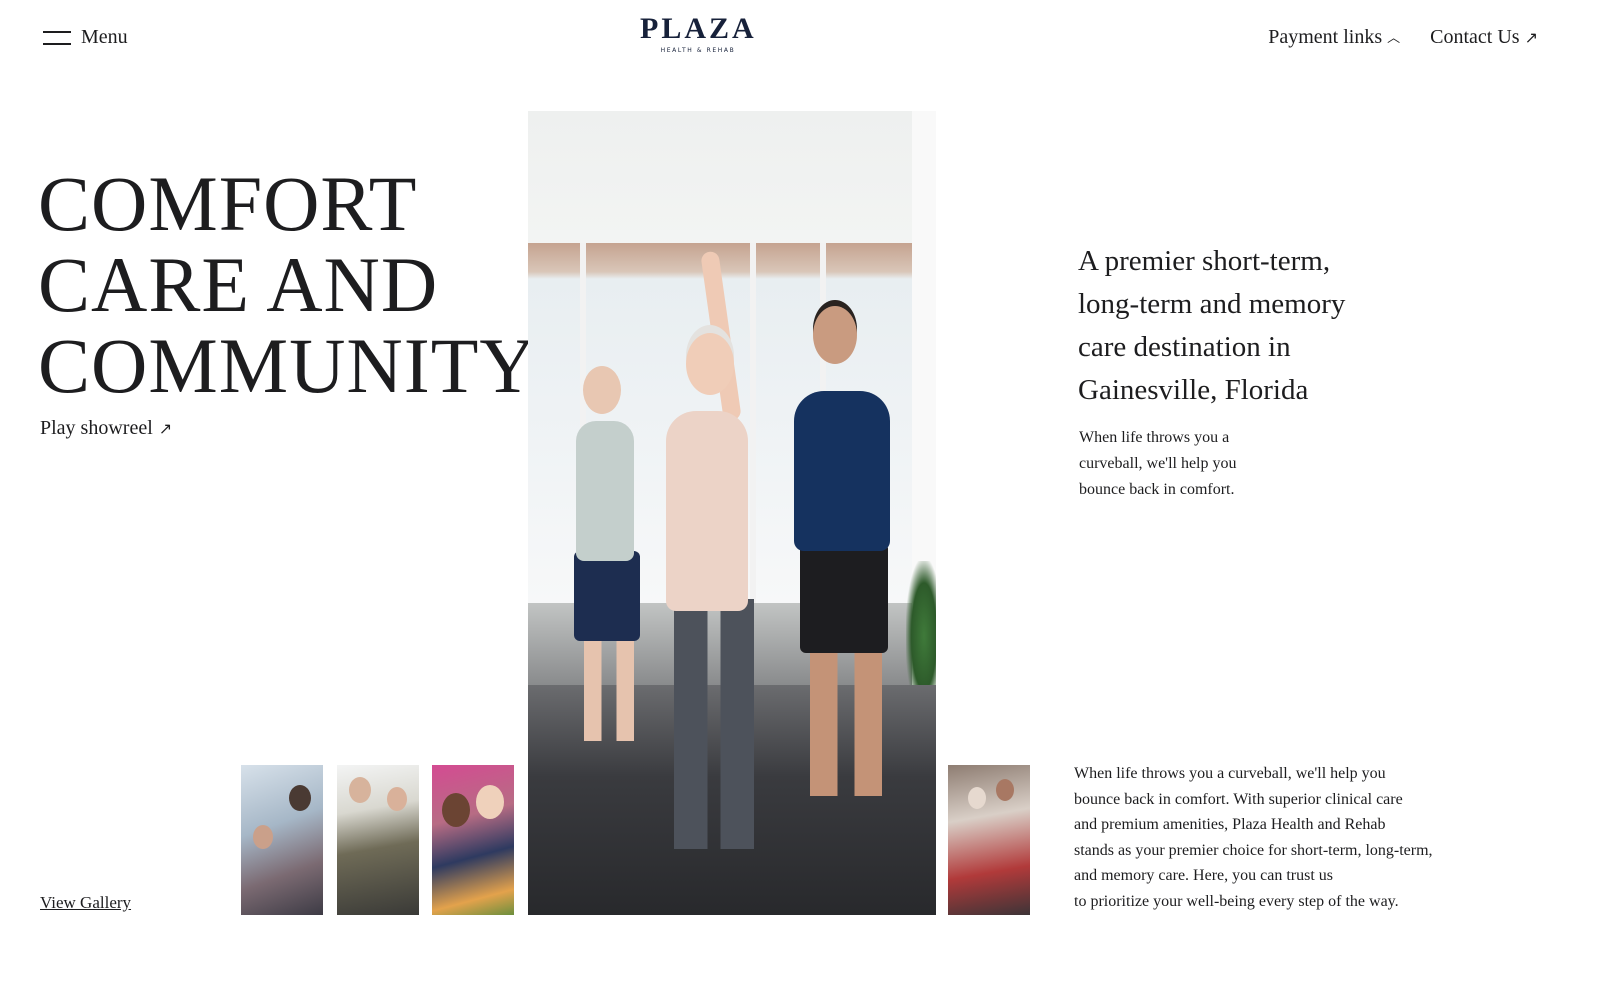 The height and width of the screenshot is (1000, 1600). What do you see at coordinates (1394, 37) in the screenshot?
I see `chevron-up-icon: ︿` at bounding box center [1394, 37].